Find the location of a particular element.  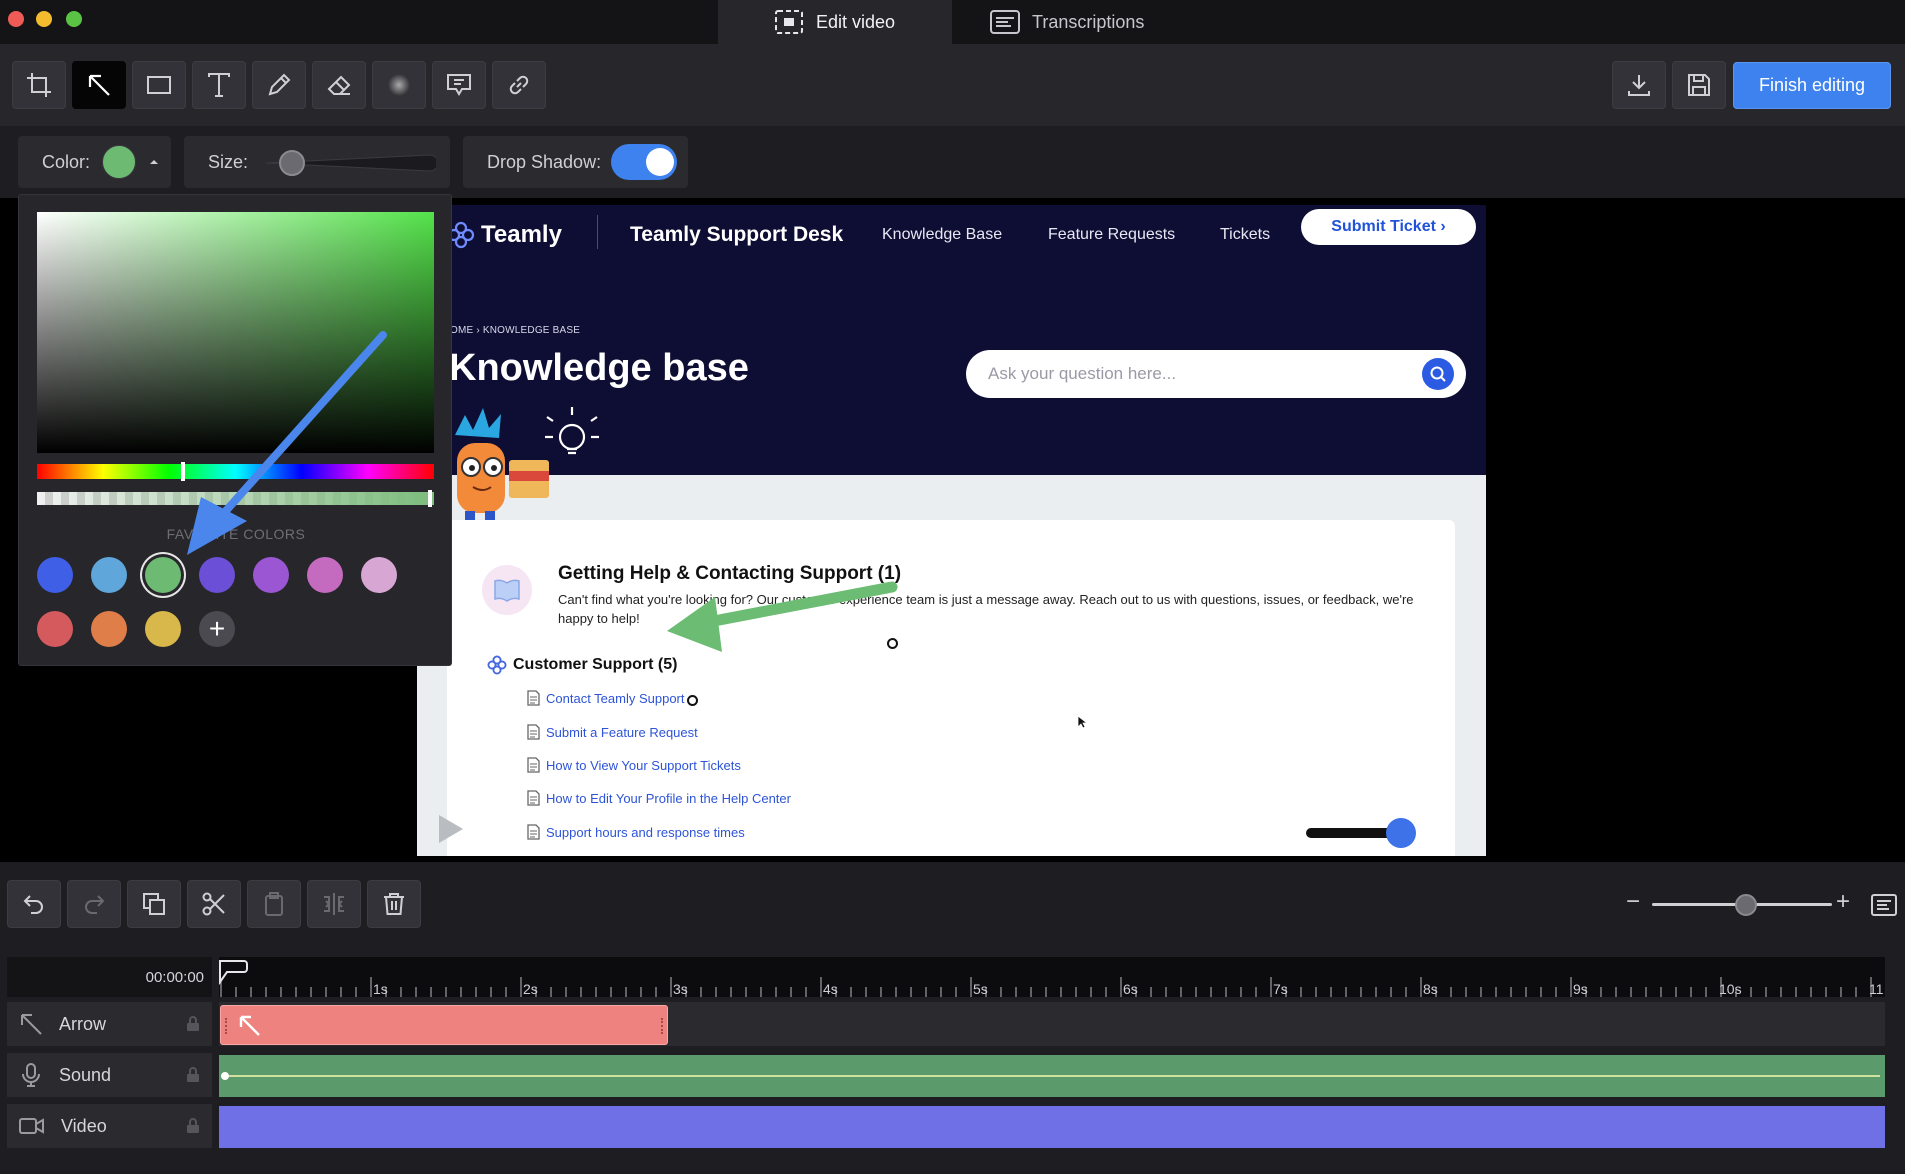

track-label-video: Video is located at coordinates (109, 1126).